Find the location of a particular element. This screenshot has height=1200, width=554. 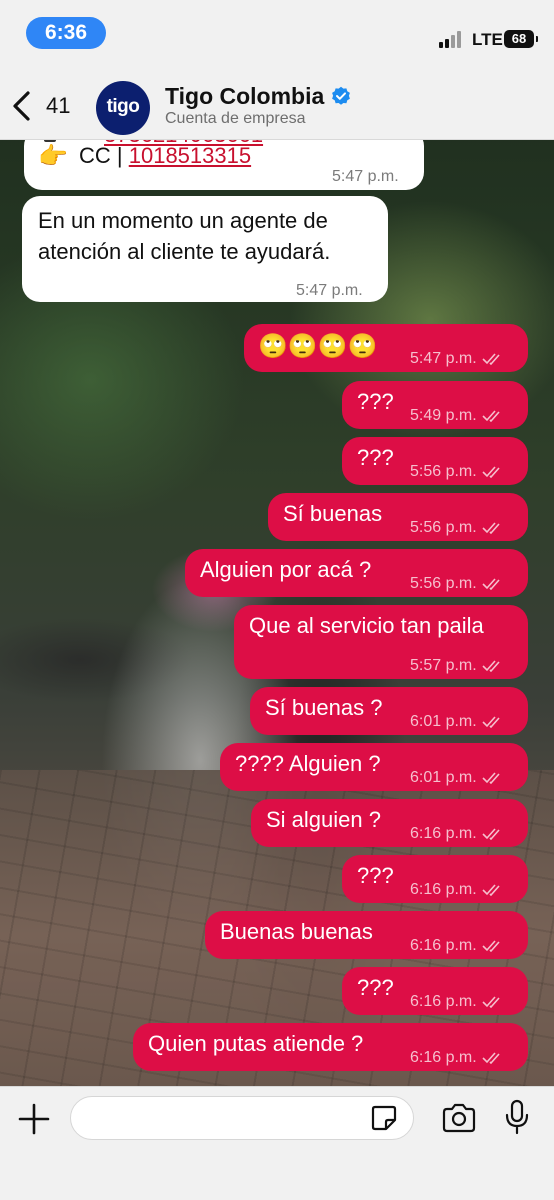

message-input is located at coordinates (242, 1118).